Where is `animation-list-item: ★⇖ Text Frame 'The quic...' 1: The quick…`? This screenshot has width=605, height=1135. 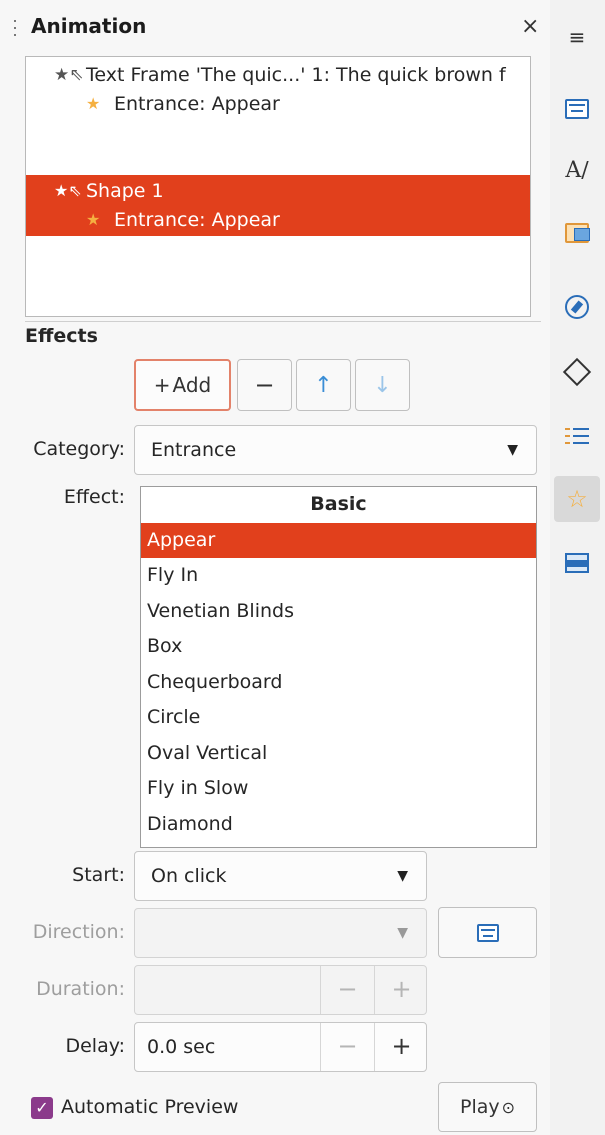
animation-list-item: ★⇖ Text Frame 'The quic...' 1: The quick… is located at coordinates (278, 75).